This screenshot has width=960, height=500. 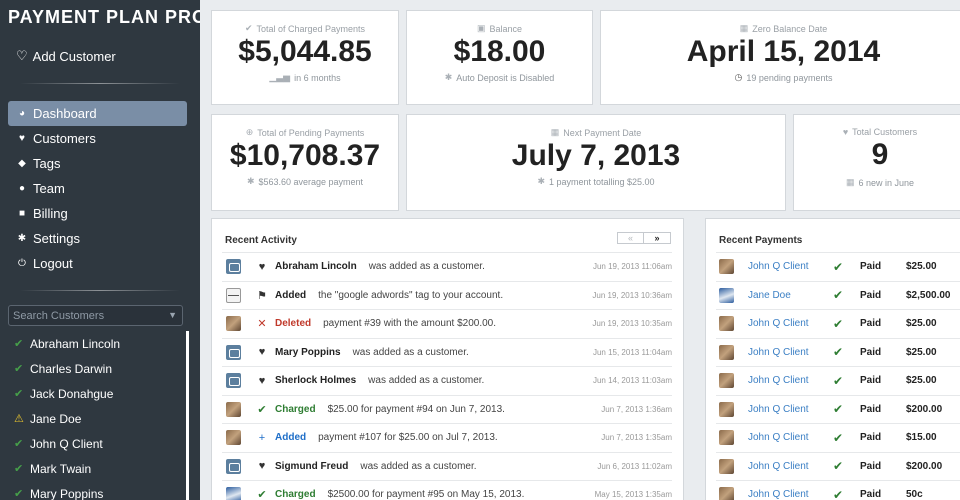 What do you see at coordinates (71, 368) in the screenshot?
I see `customer-name: Charles Darwin` at bounding box center [71, 368].